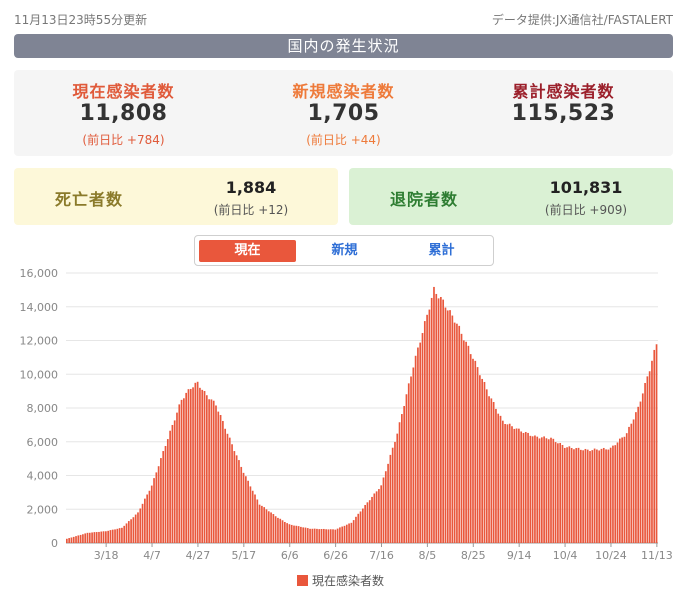 This screenshot has width=681, height=596. Describe the element at coordinates (611, 555) in the screenshot. I see `x-tick-label: 10/24` at that location.